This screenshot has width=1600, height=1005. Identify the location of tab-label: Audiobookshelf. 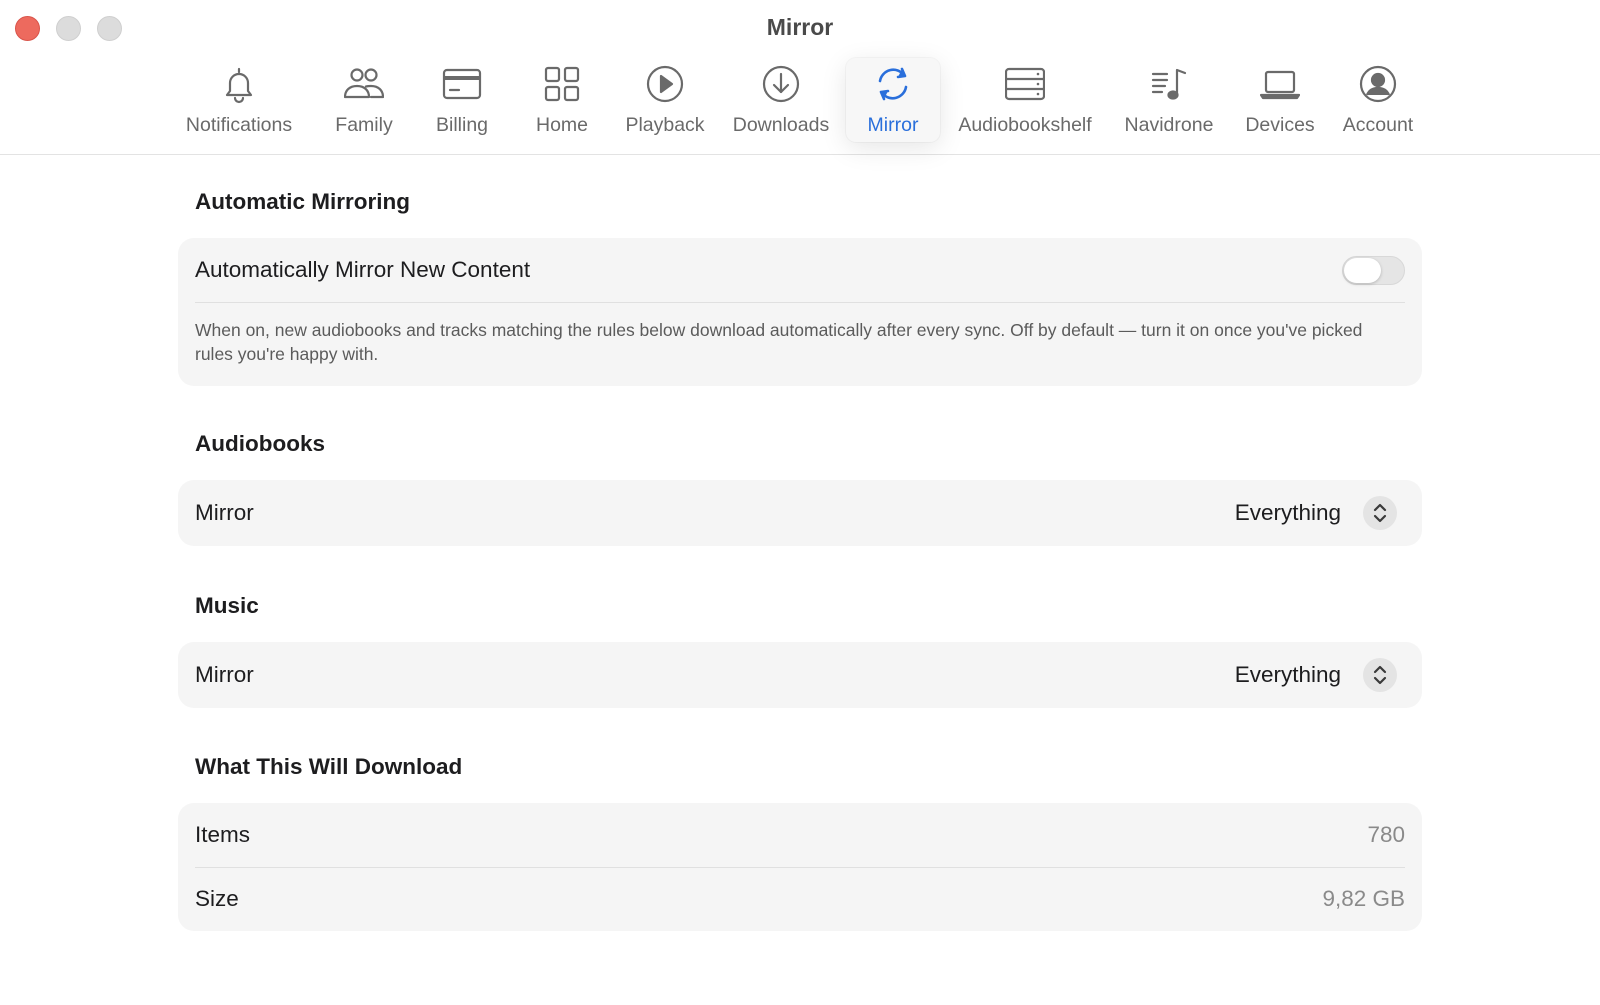
(1025, 125).